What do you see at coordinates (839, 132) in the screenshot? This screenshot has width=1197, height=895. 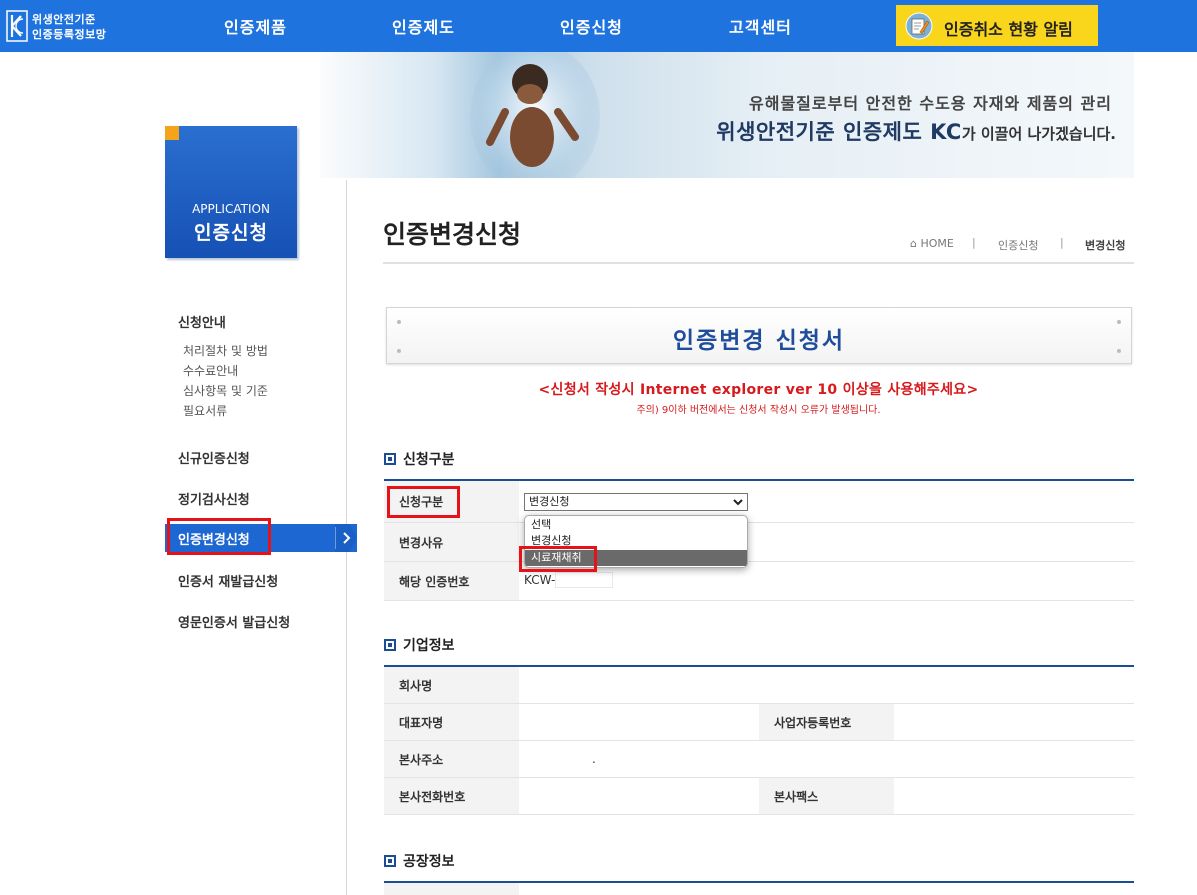 I see `banner-slogan-main: 위생안전기준 인증제도 KC` at bounding box center [839, 132].